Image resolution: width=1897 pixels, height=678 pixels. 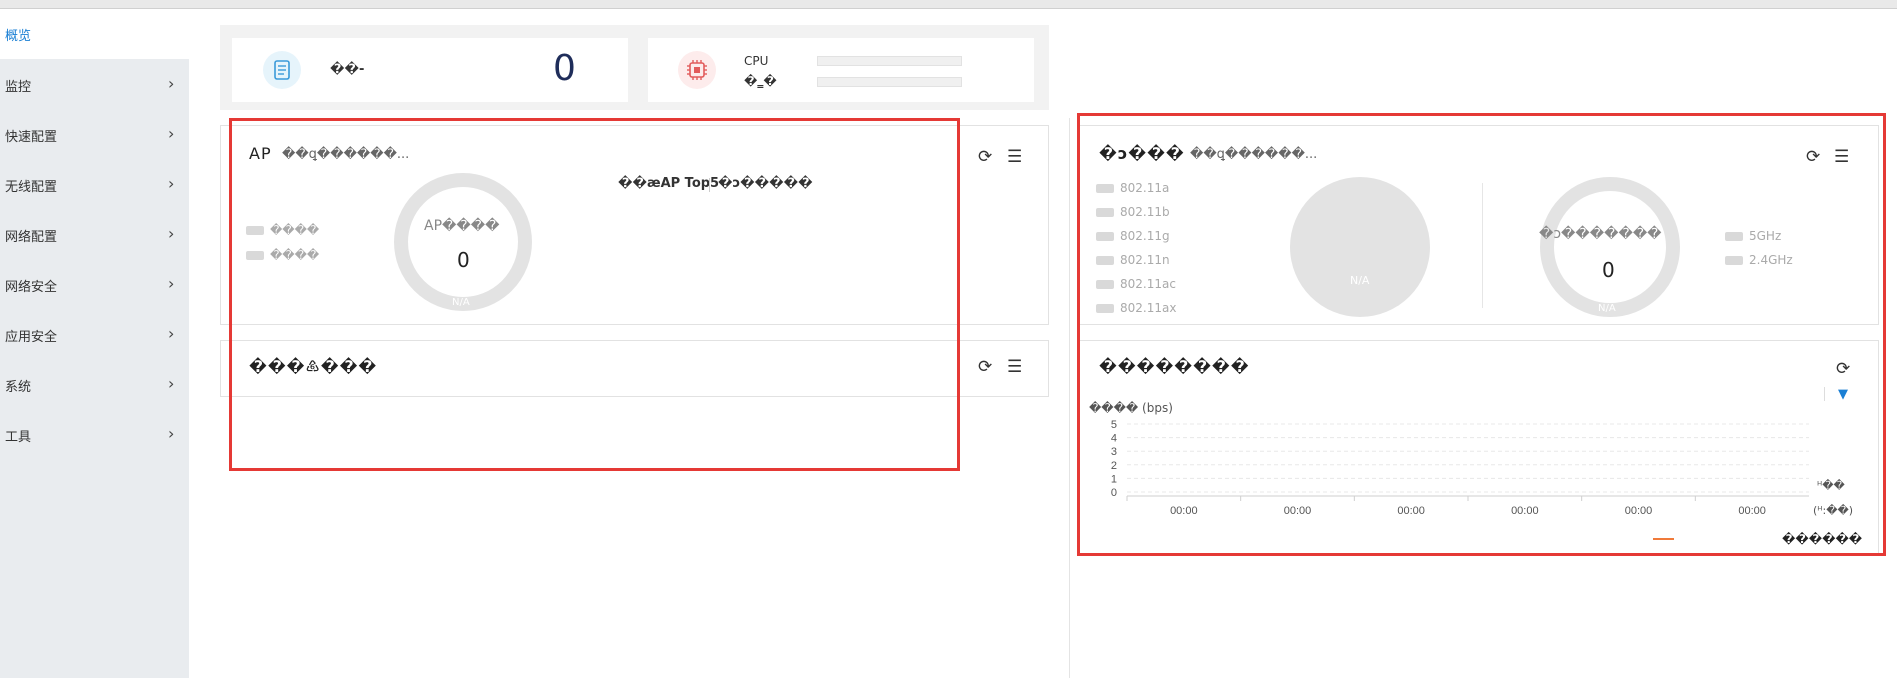 What do you see at coordinates (18, 437) in the screenshot?
I see `sidebar-item-label: 工具` at bounding box center [18, 437].